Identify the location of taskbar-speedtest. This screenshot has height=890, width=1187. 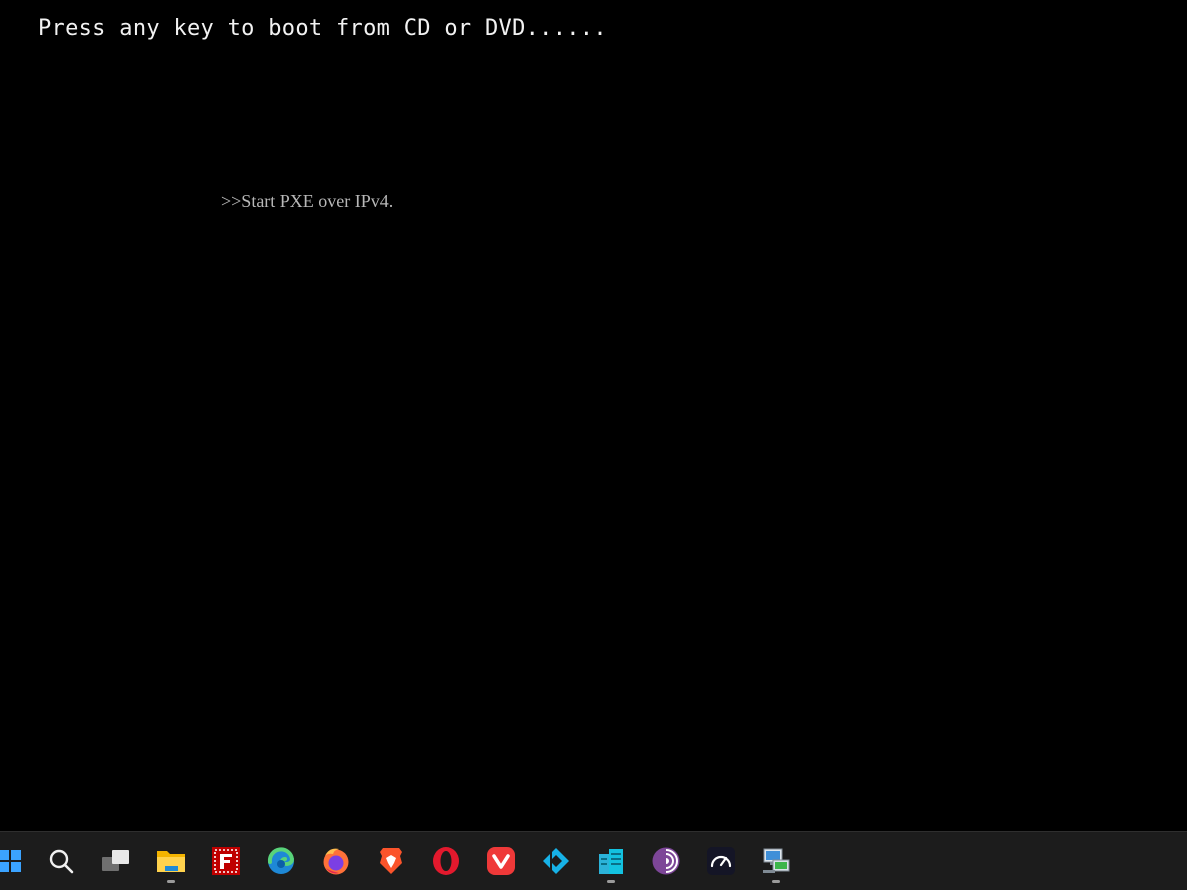
(721, 861).